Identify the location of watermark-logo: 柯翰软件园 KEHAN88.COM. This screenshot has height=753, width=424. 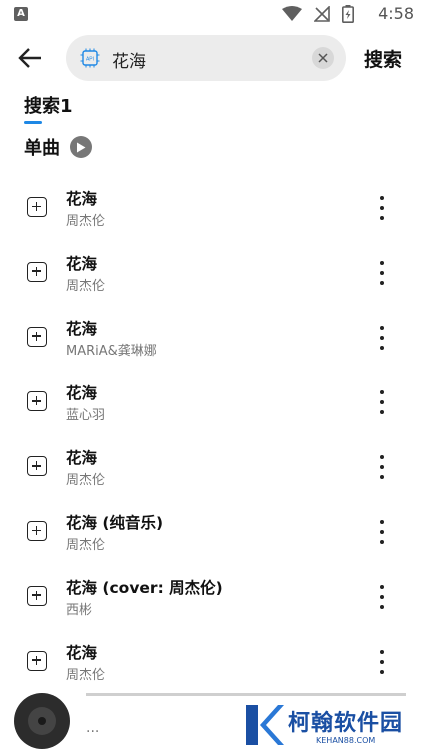
(329, 726).